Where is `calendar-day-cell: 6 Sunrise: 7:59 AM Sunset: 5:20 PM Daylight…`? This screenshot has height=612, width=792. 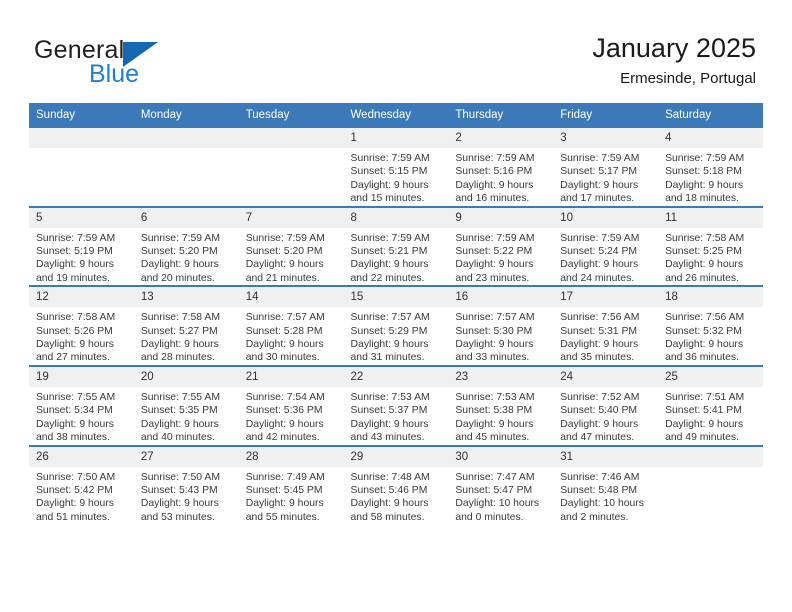 calendar-day-cell: 6 Sunrise: 7:59 AM Sunset: 5:20 PM Daylight… is located at coordinates (186, 246).